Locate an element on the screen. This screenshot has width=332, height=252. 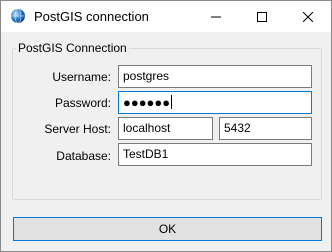
minimize-button is located at coordinates (216, 16).